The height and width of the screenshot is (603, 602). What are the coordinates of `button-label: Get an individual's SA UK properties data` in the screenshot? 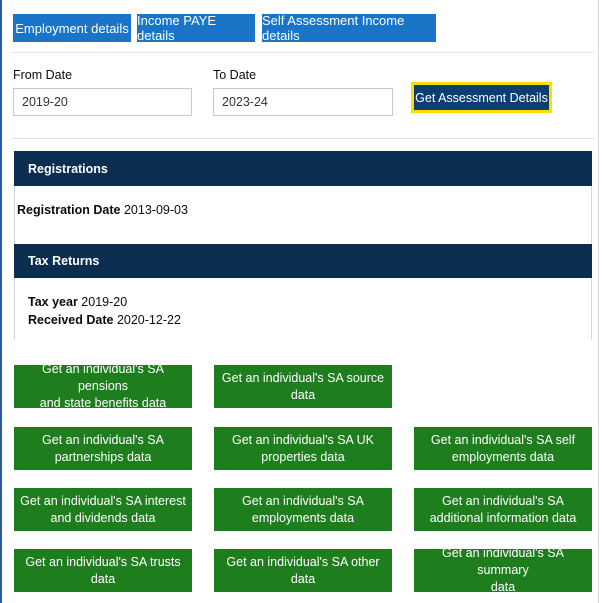 It's located at (303, 448).